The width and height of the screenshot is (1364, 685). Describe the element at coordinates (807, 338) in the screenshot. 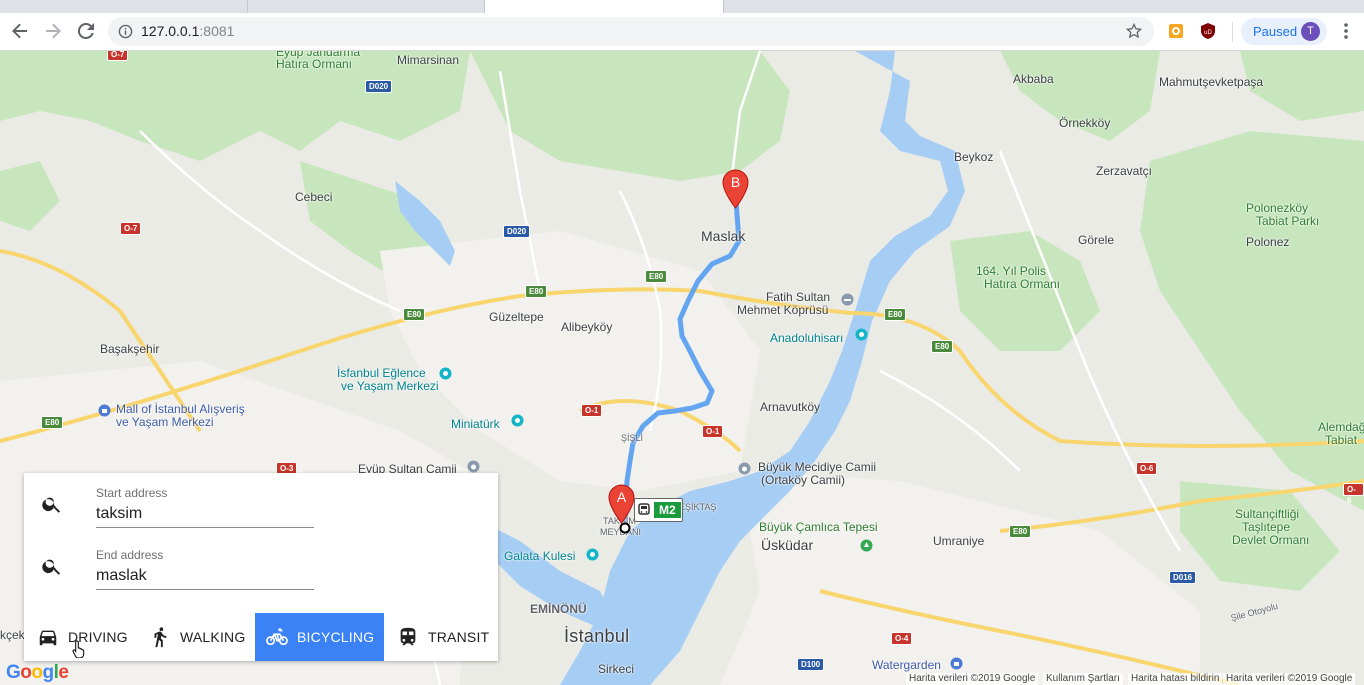

I see `map-label: Anadoluhisarı` at that location.